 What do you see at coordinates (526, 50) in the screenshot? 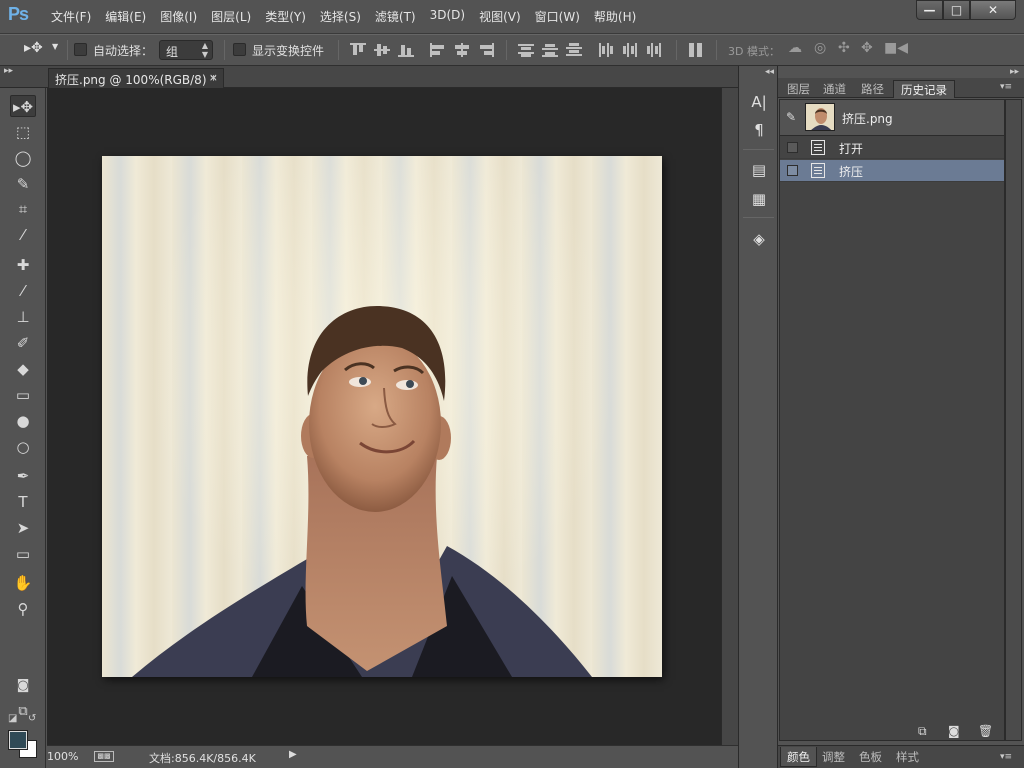
I see `distribute-top-icon` at bounding box center [526, 50].